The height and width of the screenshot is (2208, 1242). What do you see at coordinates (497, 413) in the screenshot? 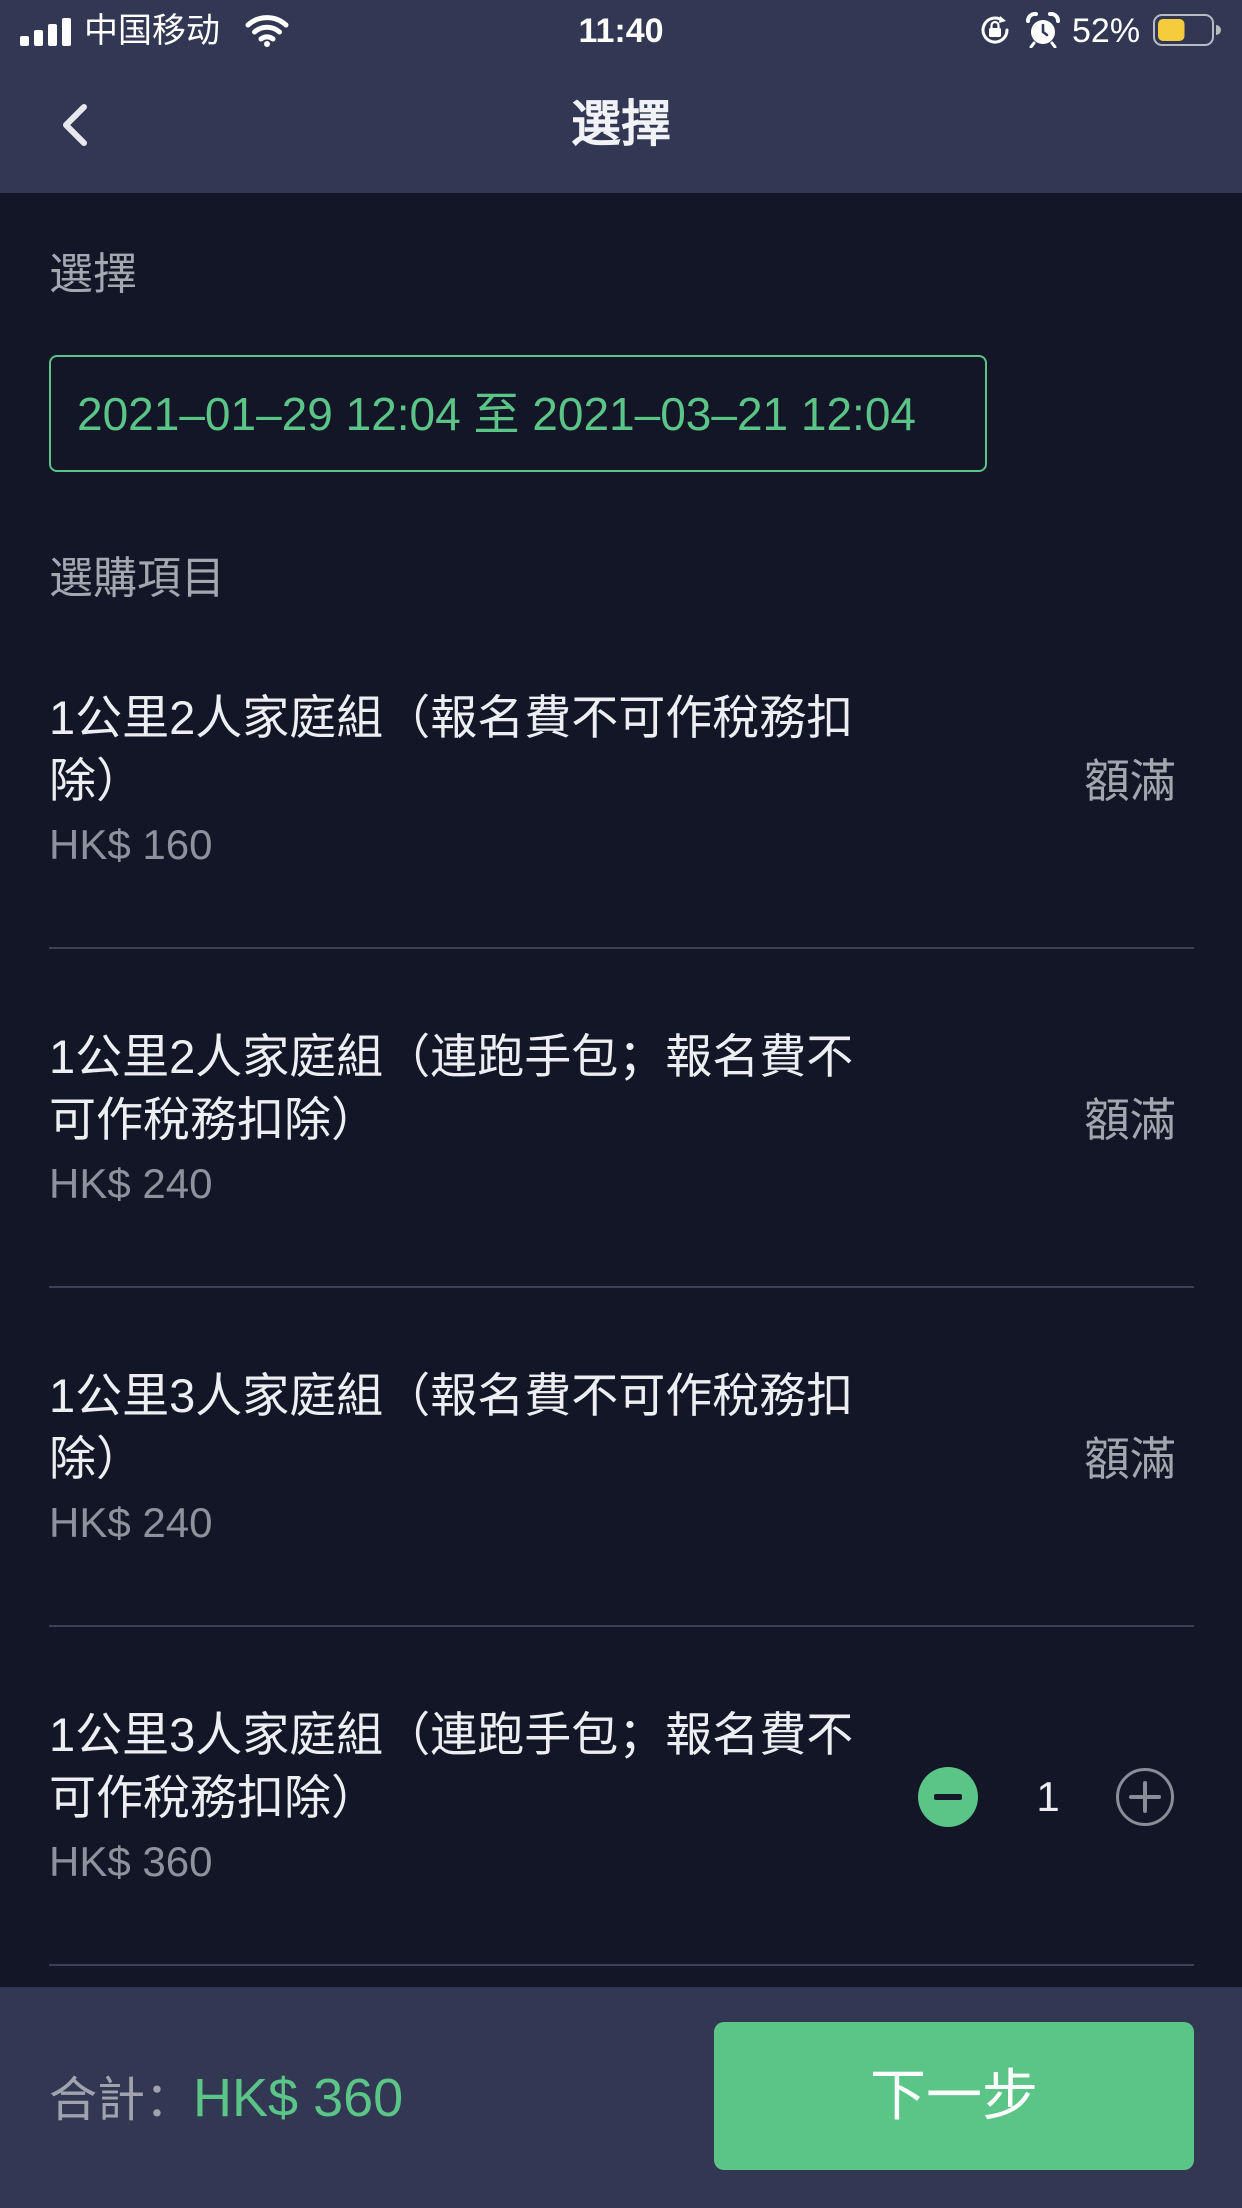
I see `period-range-text: 2021–01–29 12:04 至 2021–03–21 12:04` at bounding box center [497, 413].